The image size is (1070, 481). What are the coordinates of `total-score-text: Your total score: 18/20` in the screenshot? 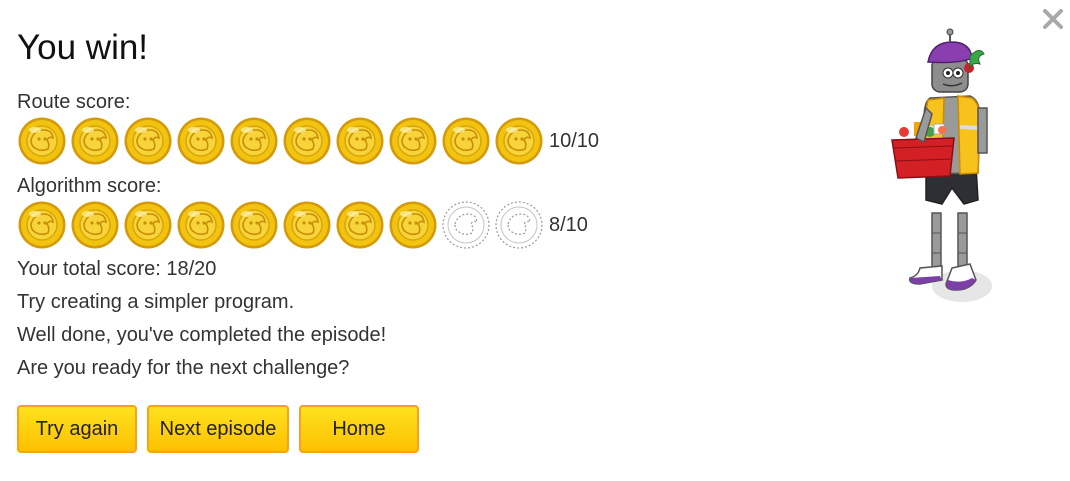 It's located at (117, 269).